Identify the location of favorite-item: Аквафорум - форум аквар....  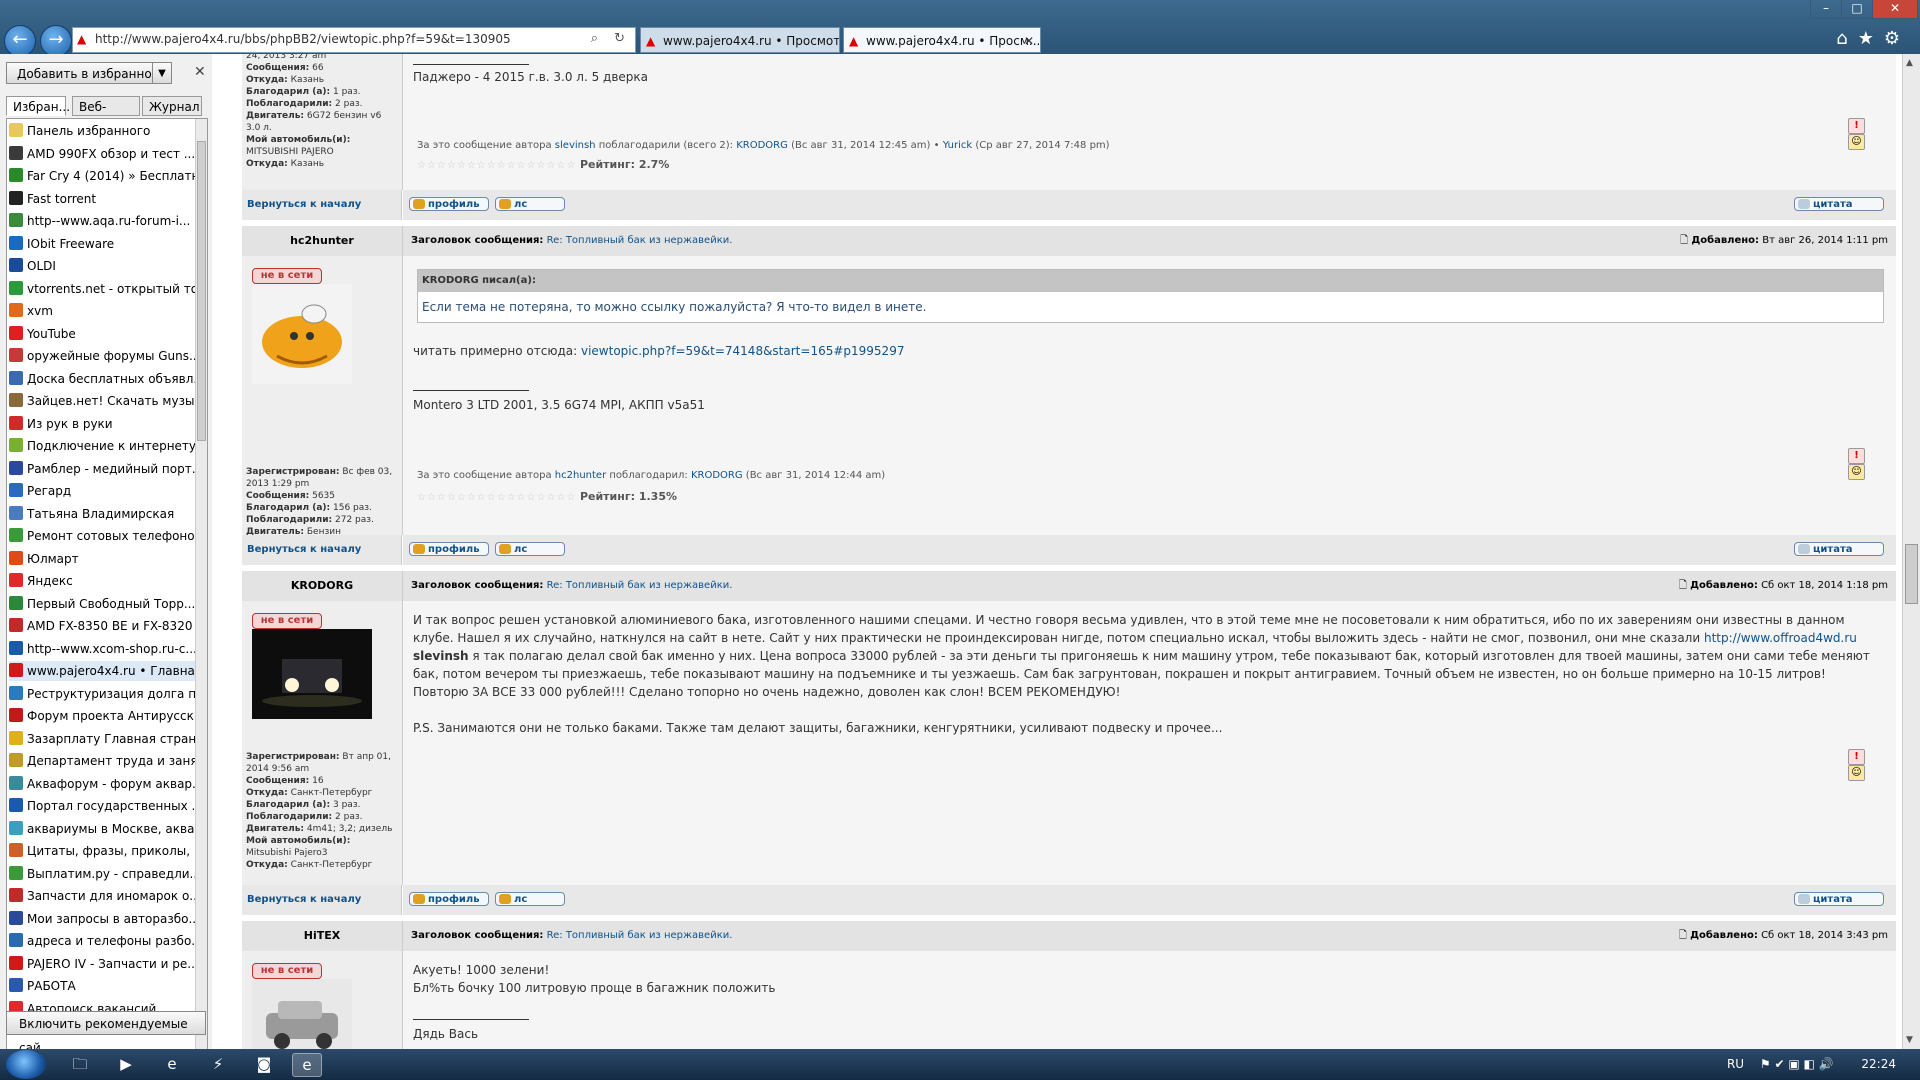
(102, 784).